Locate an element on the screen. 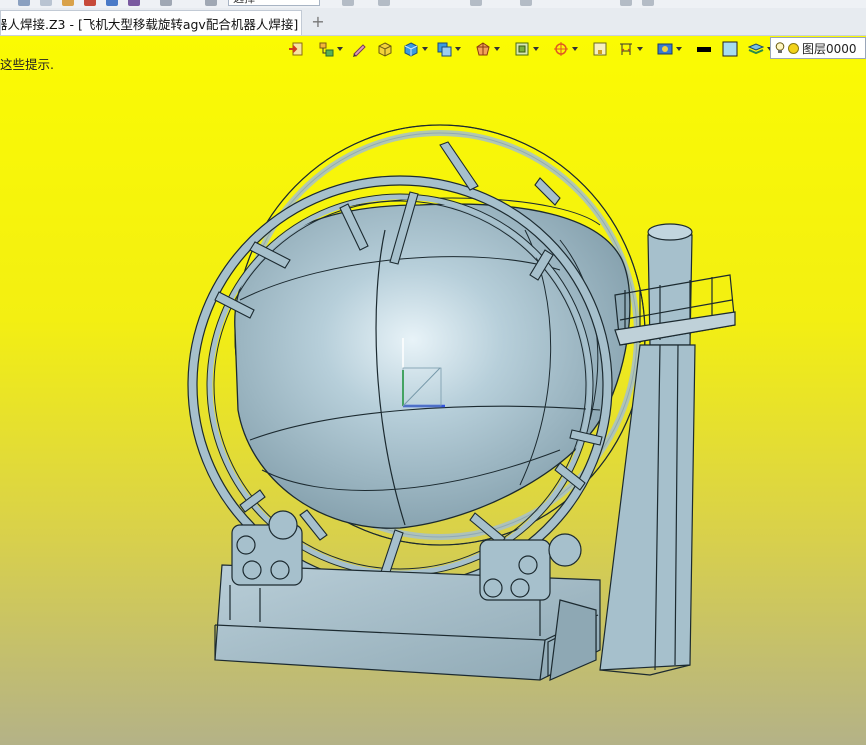 This screenshot has width=866, height=745. filter-icon is located at coordinates (664, 49).